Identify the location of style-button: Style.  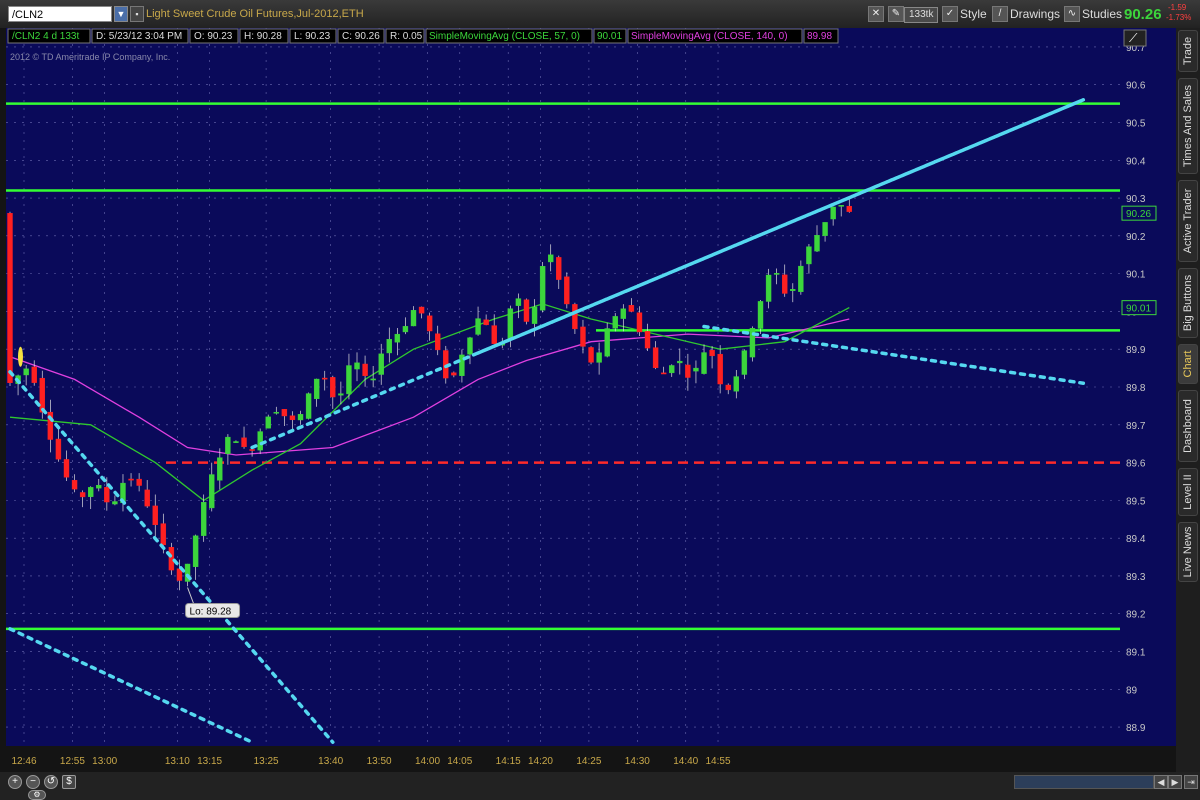
(973, 14).